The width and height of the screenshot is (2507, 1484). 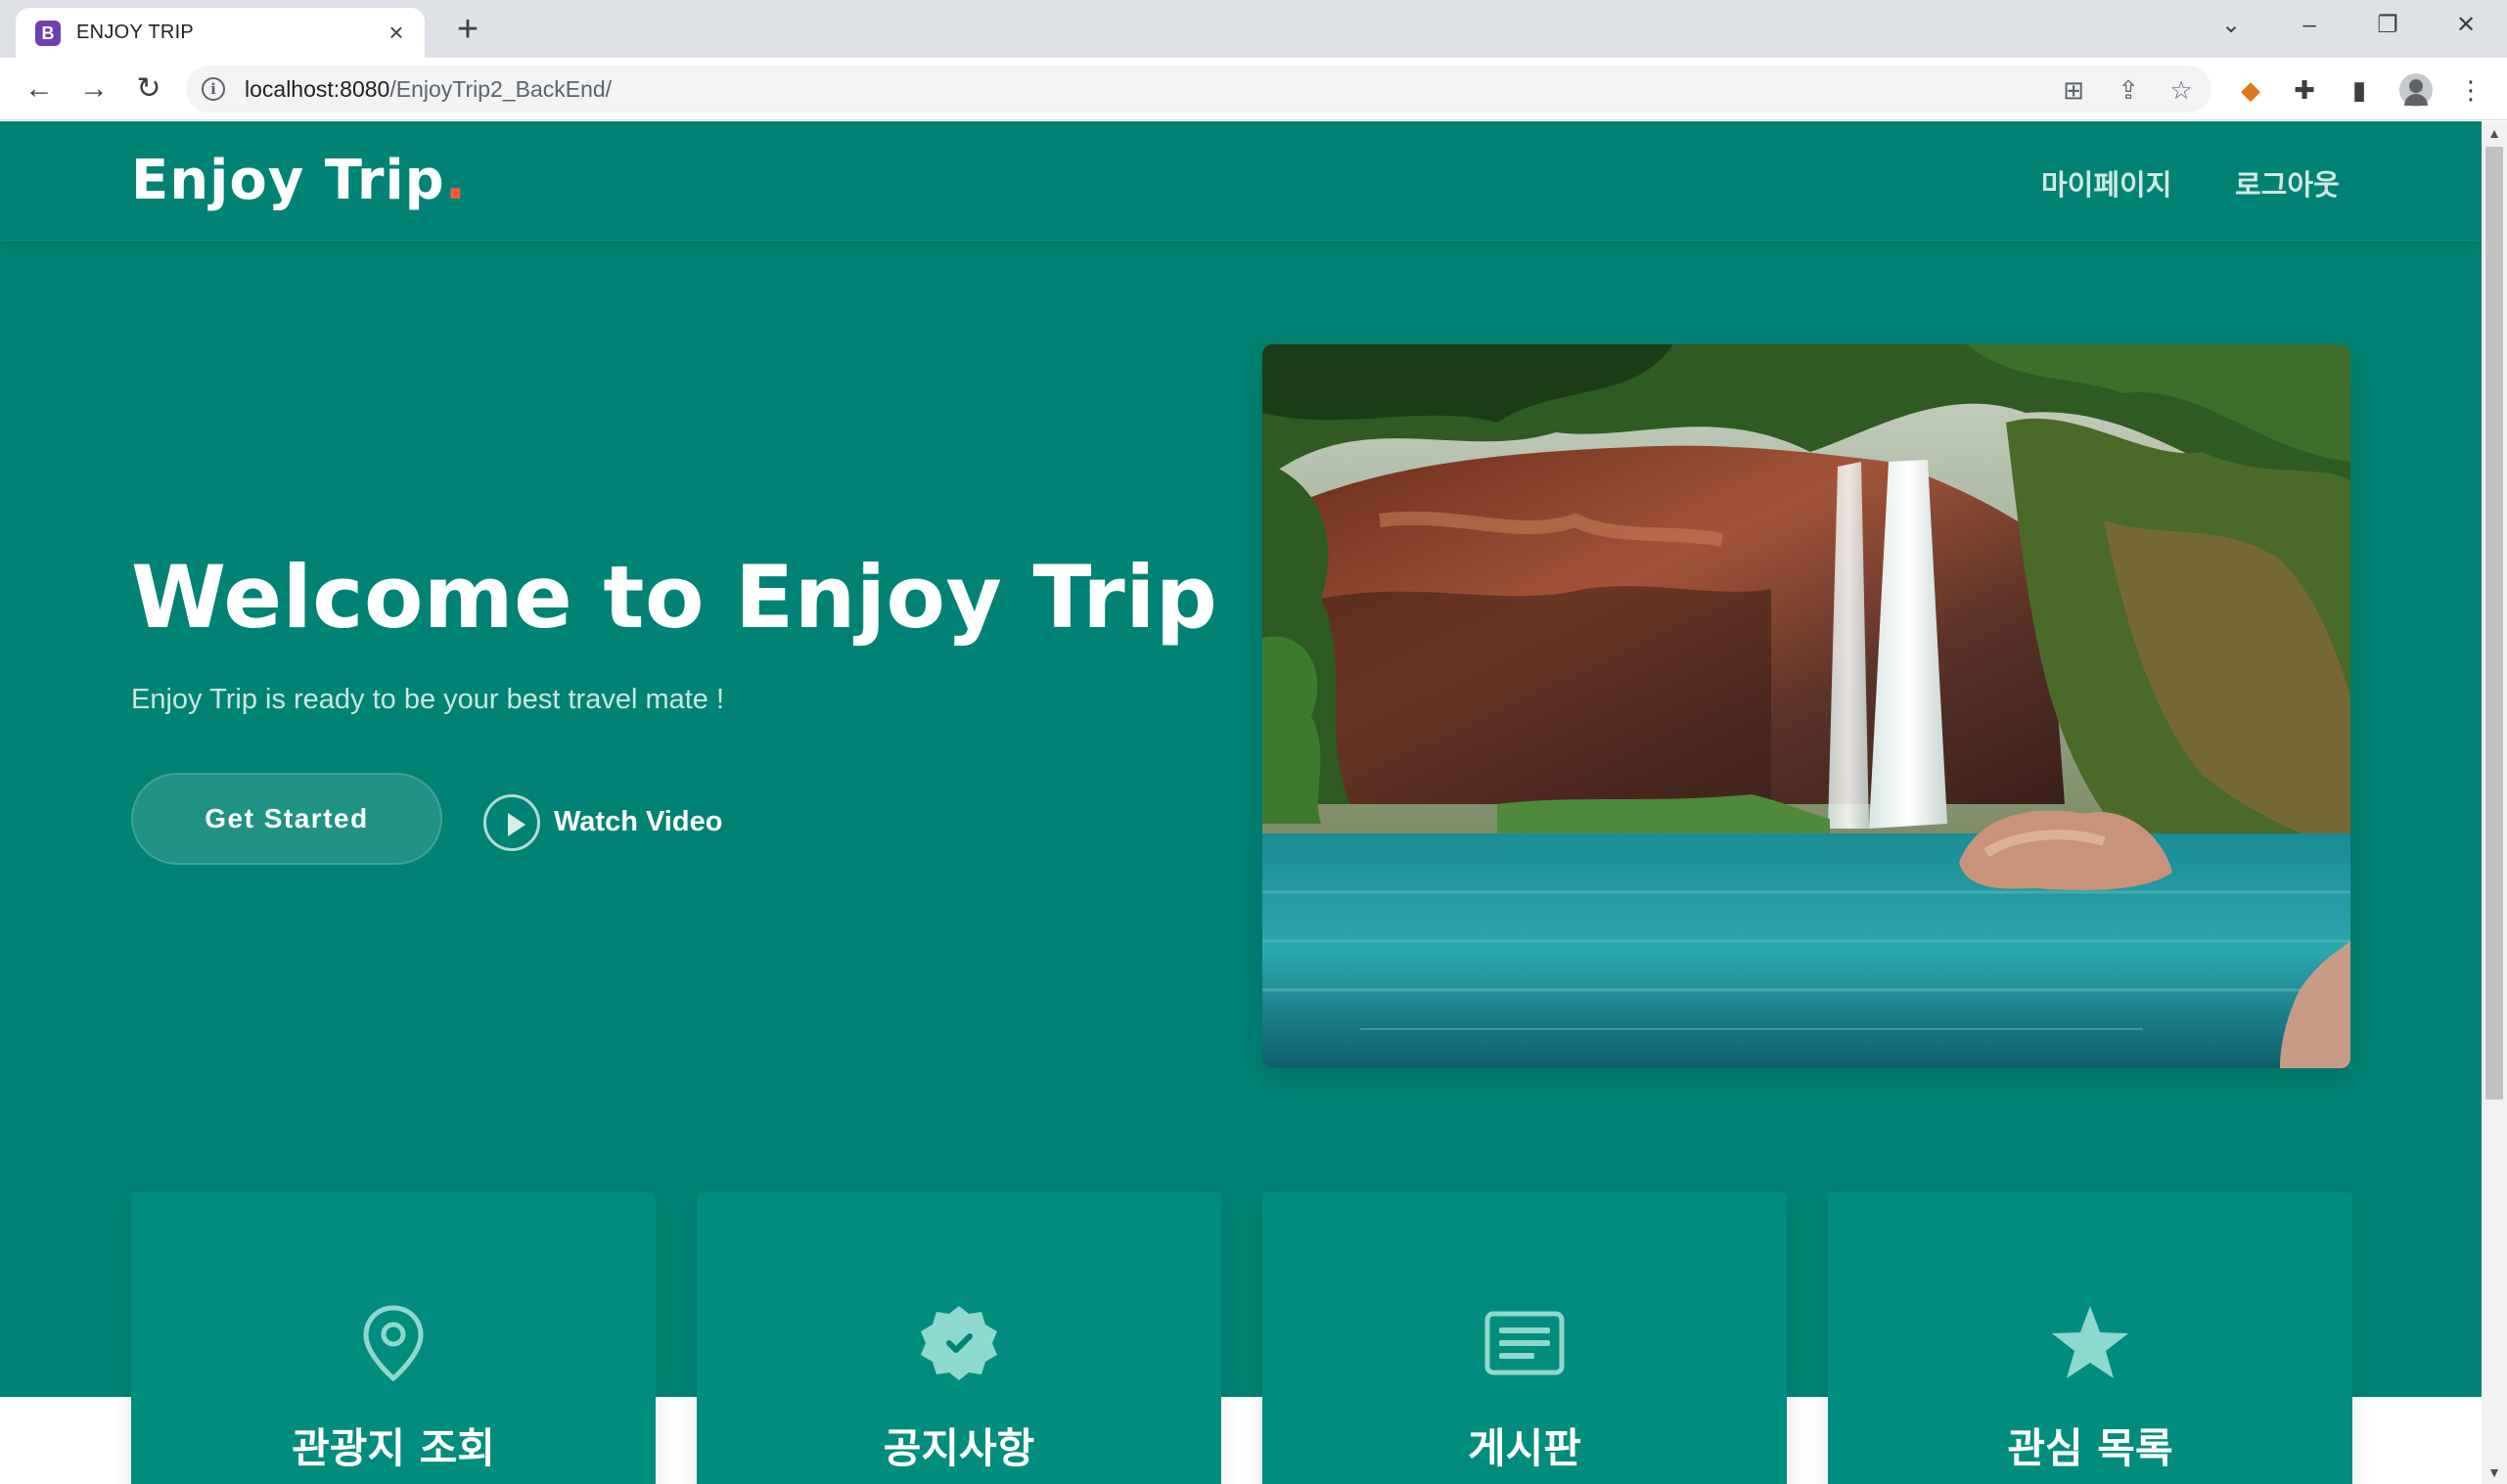 What do you see at coordinates (2387, 25) in the screenshot?
I see `restore-icon: ❐` at bounding box center [2387, 25].